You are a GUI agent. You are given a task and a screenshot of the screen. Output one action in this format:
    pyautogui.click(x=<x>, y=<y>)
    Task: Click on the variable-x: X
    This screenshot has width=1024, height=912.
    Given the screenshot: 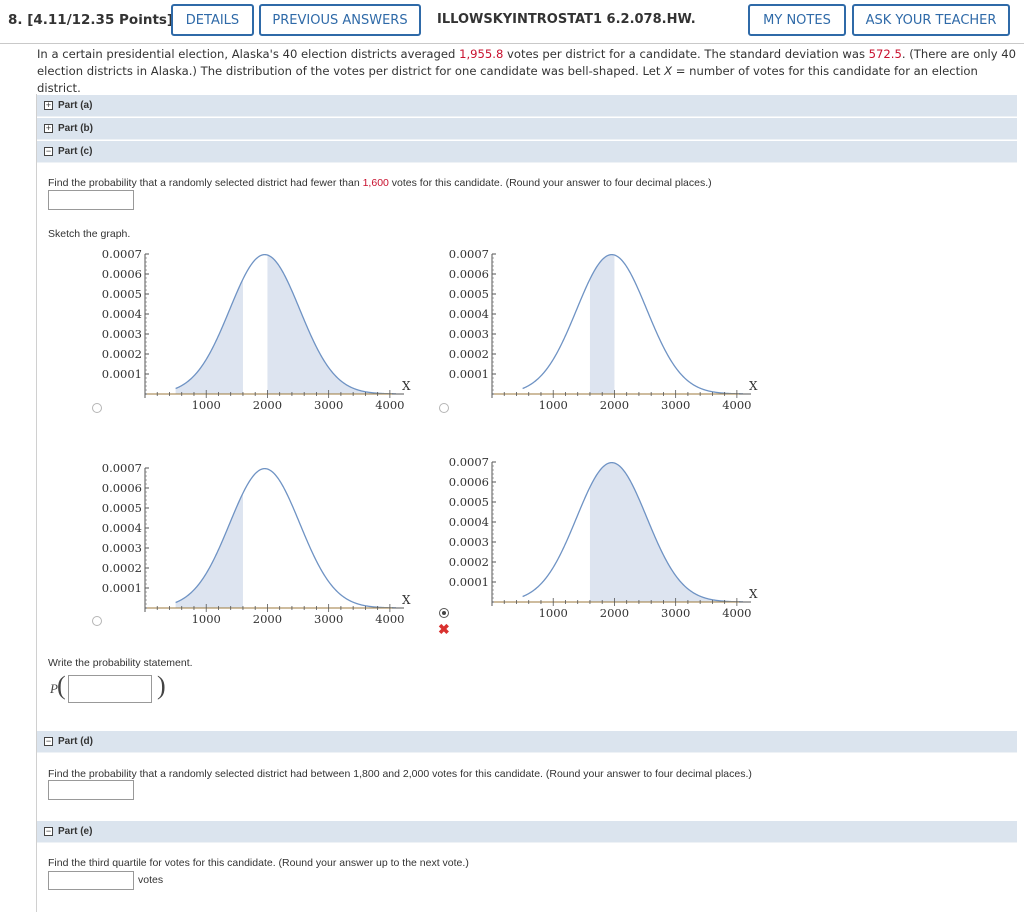 What is the action you would take?
    pyautogui.click(x=668, y=71)
    